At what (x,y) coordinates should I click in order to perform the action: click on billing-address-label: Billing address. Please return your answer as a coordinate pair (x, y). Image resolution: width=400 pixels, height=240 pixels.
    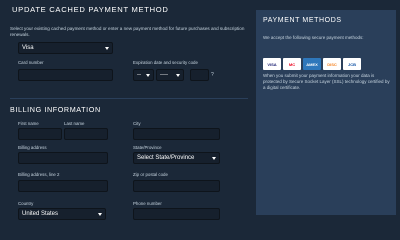
    Looking at the image, I should click on (32, 147).